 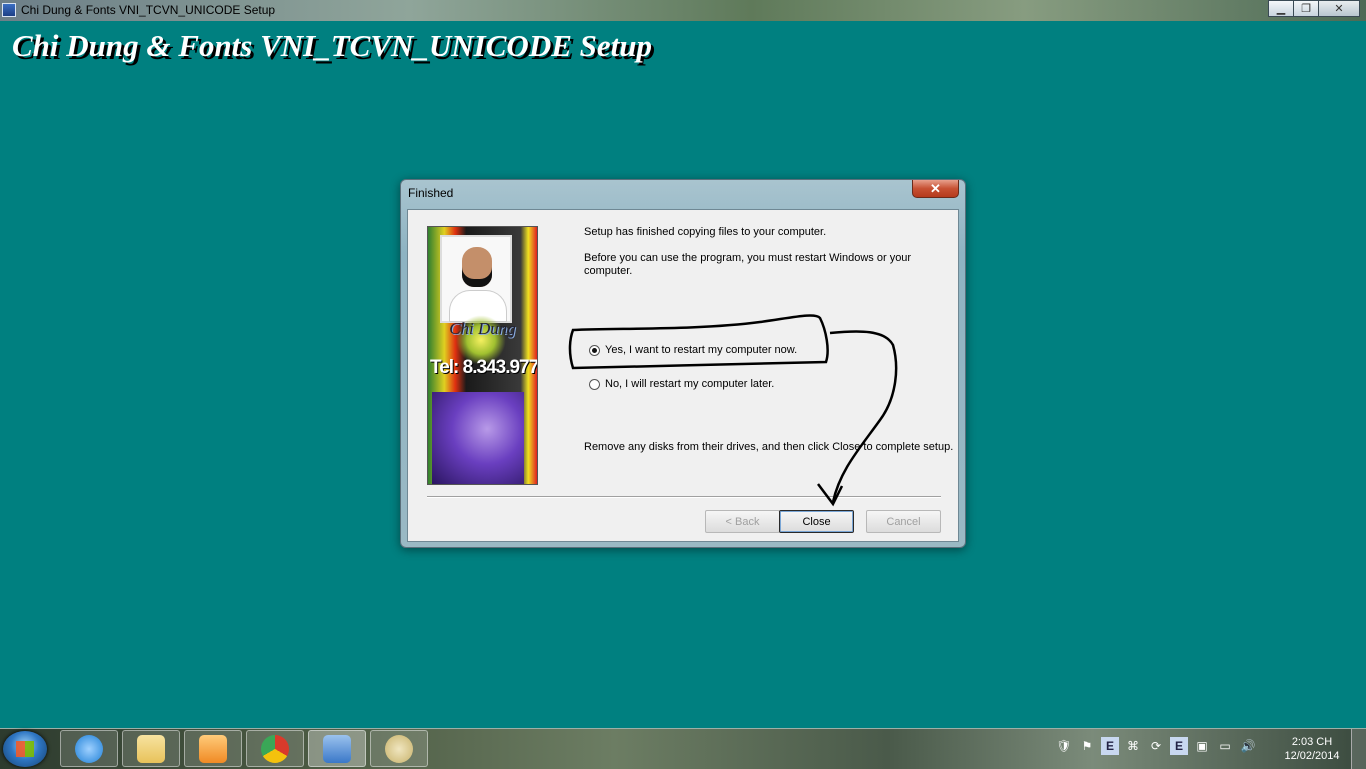 What do you see at coordinates (1064, 746) in the screenshot?
I see `security-icon: 🛡` at bounding box center [1064, 746].